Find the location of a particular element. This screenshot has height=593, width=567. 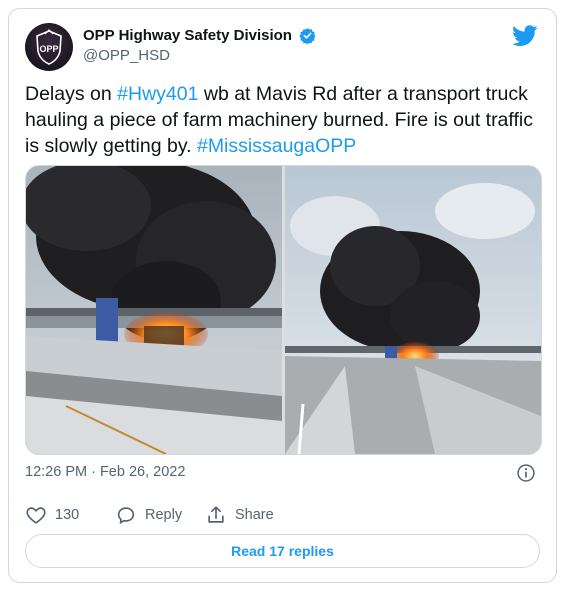

tweet-header: OPP OPP Highway Safety Division @OPP_HSD is located at coordinates (282, 47).